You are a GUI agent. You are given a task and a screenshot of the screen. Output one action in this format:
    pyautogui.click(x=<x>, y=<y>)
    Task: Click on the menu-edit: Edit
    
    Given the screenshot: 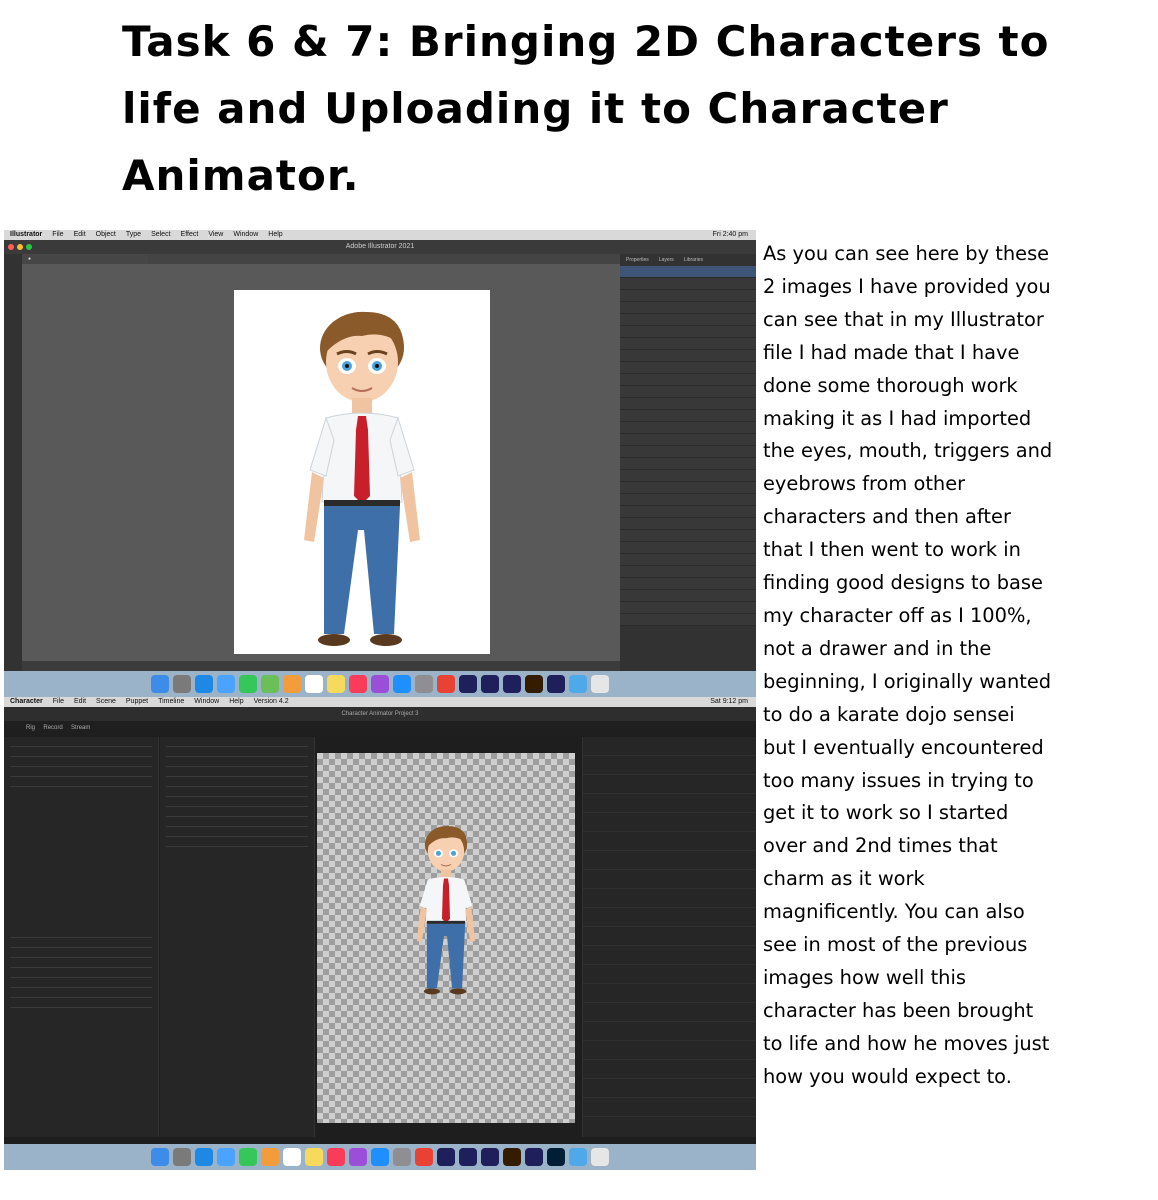 What is the action you would take?
    pyautogui.click(x=79, y=234)
    